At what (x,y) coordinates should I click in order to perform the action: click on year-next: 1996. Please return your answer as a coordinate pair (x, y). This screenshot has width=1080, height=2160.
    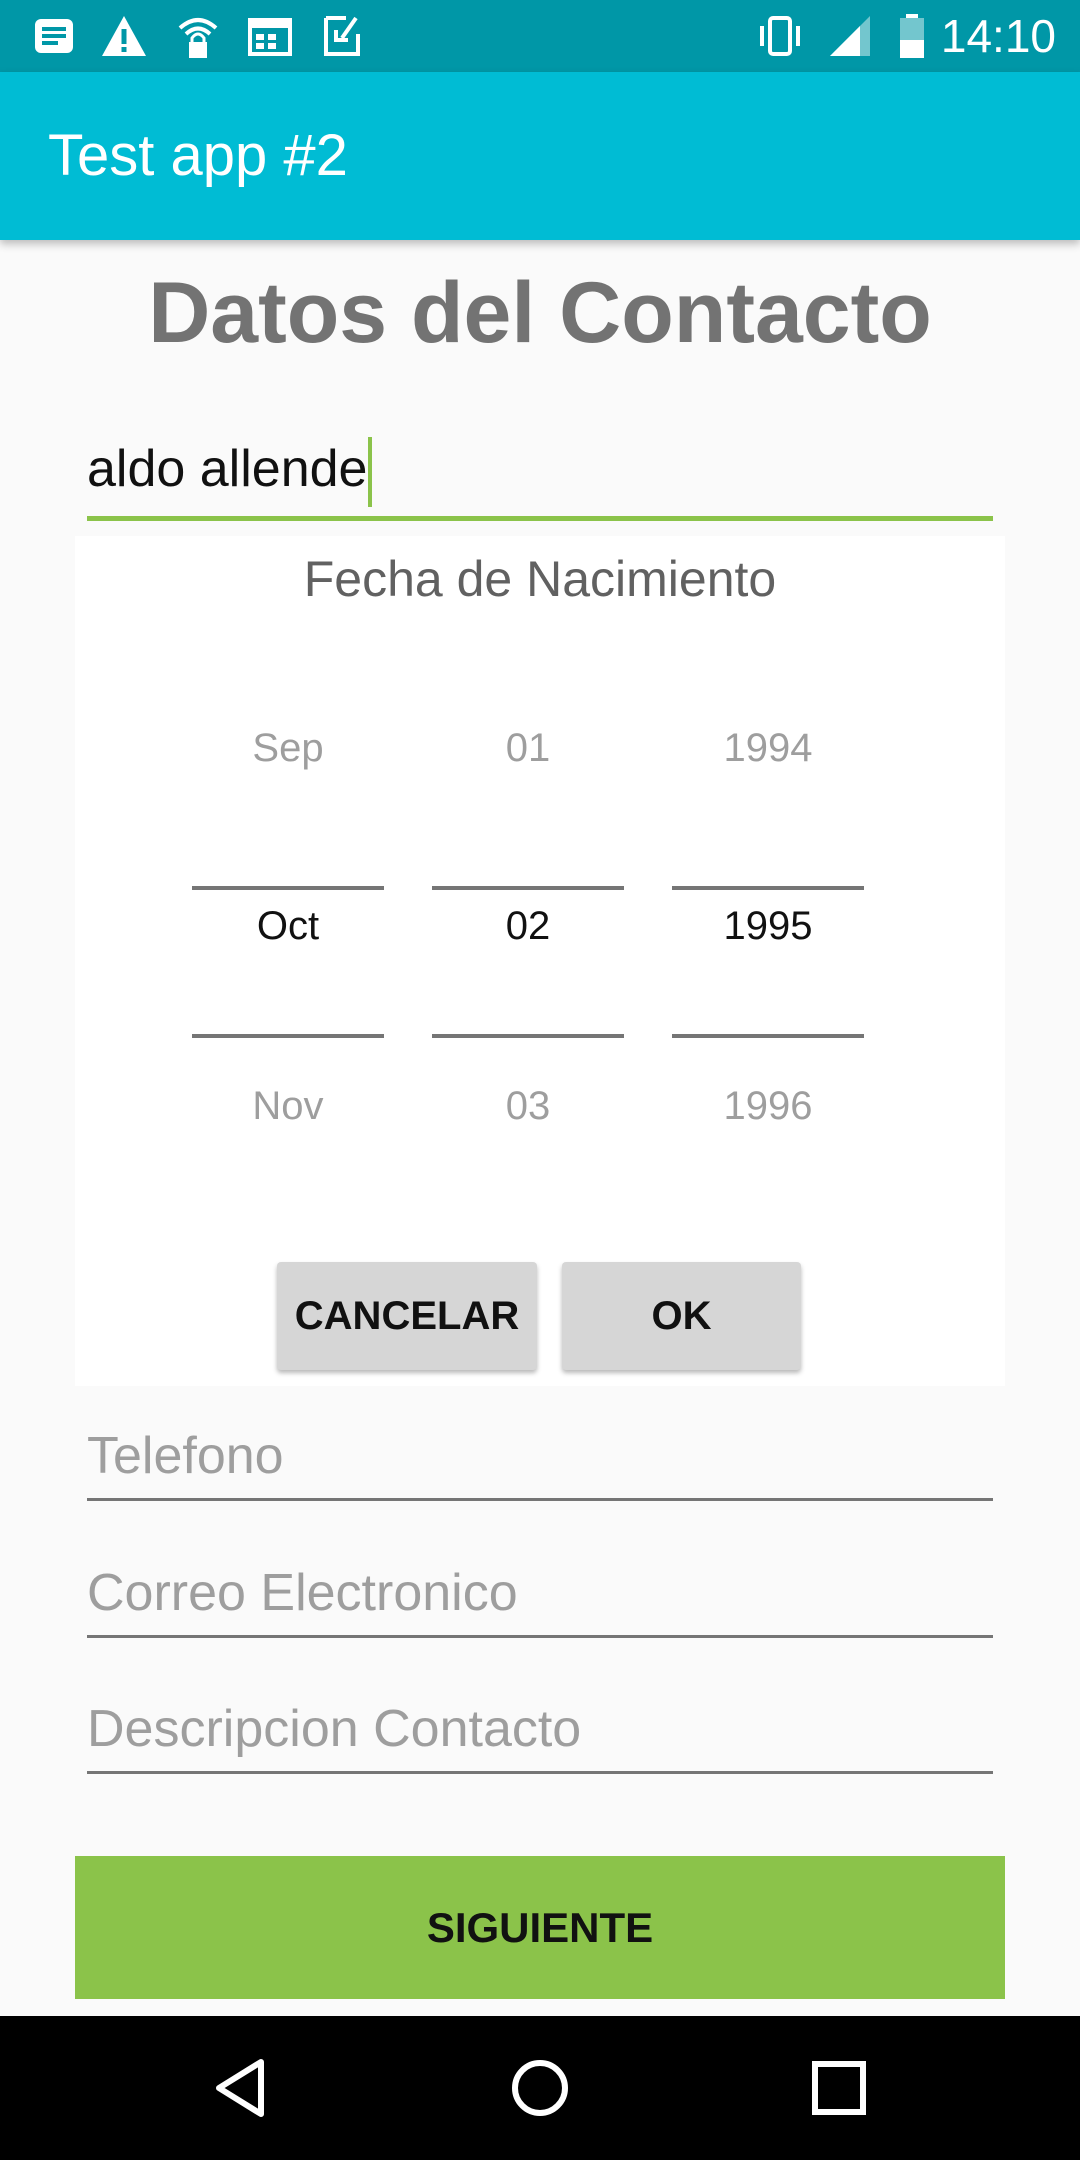
    Looking at the image, I should click on (768, 1106).